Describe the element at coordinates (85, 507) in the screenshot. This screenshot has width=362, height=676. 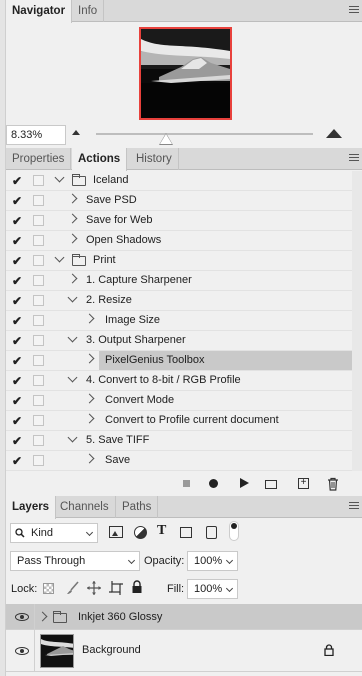
I see `tab-channels: Channels` at that location.